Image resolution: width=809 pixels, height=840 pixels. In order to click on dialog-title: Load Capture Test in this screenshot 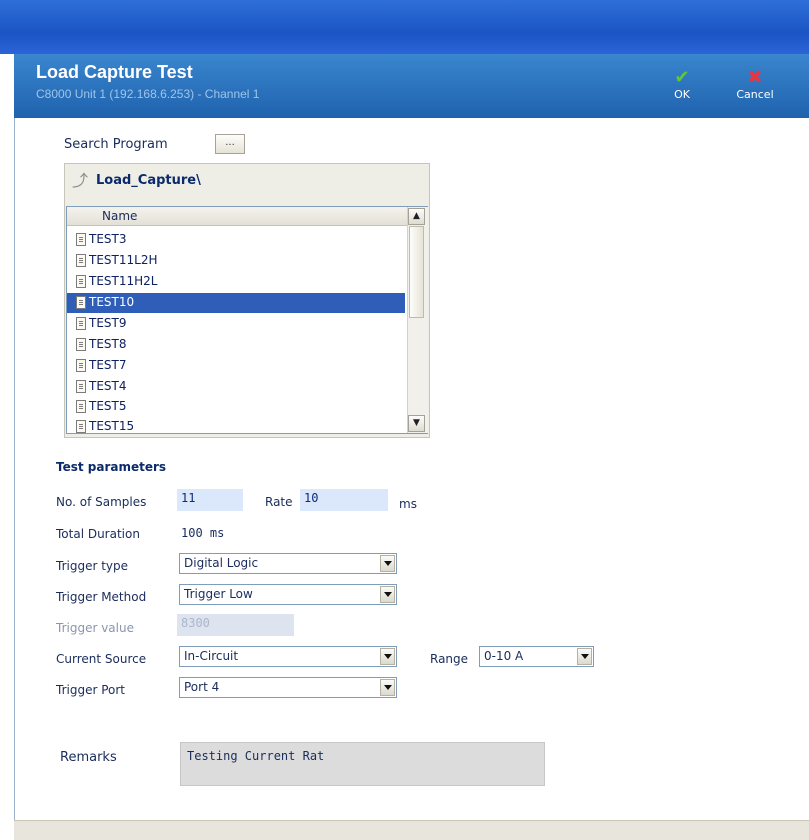, I will do `click(114, 72)`.